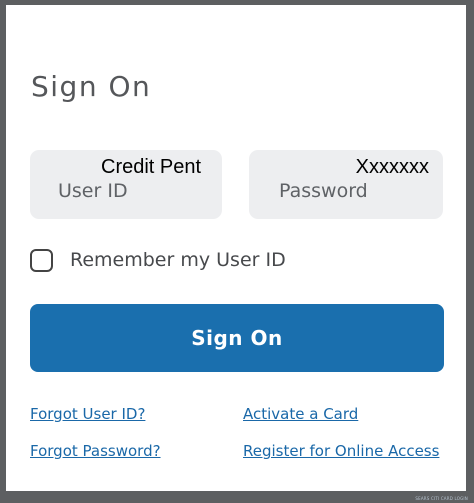 This screenshot has width=474, height=503. I want to click on password-placeholder: Password, so click(323, 191).